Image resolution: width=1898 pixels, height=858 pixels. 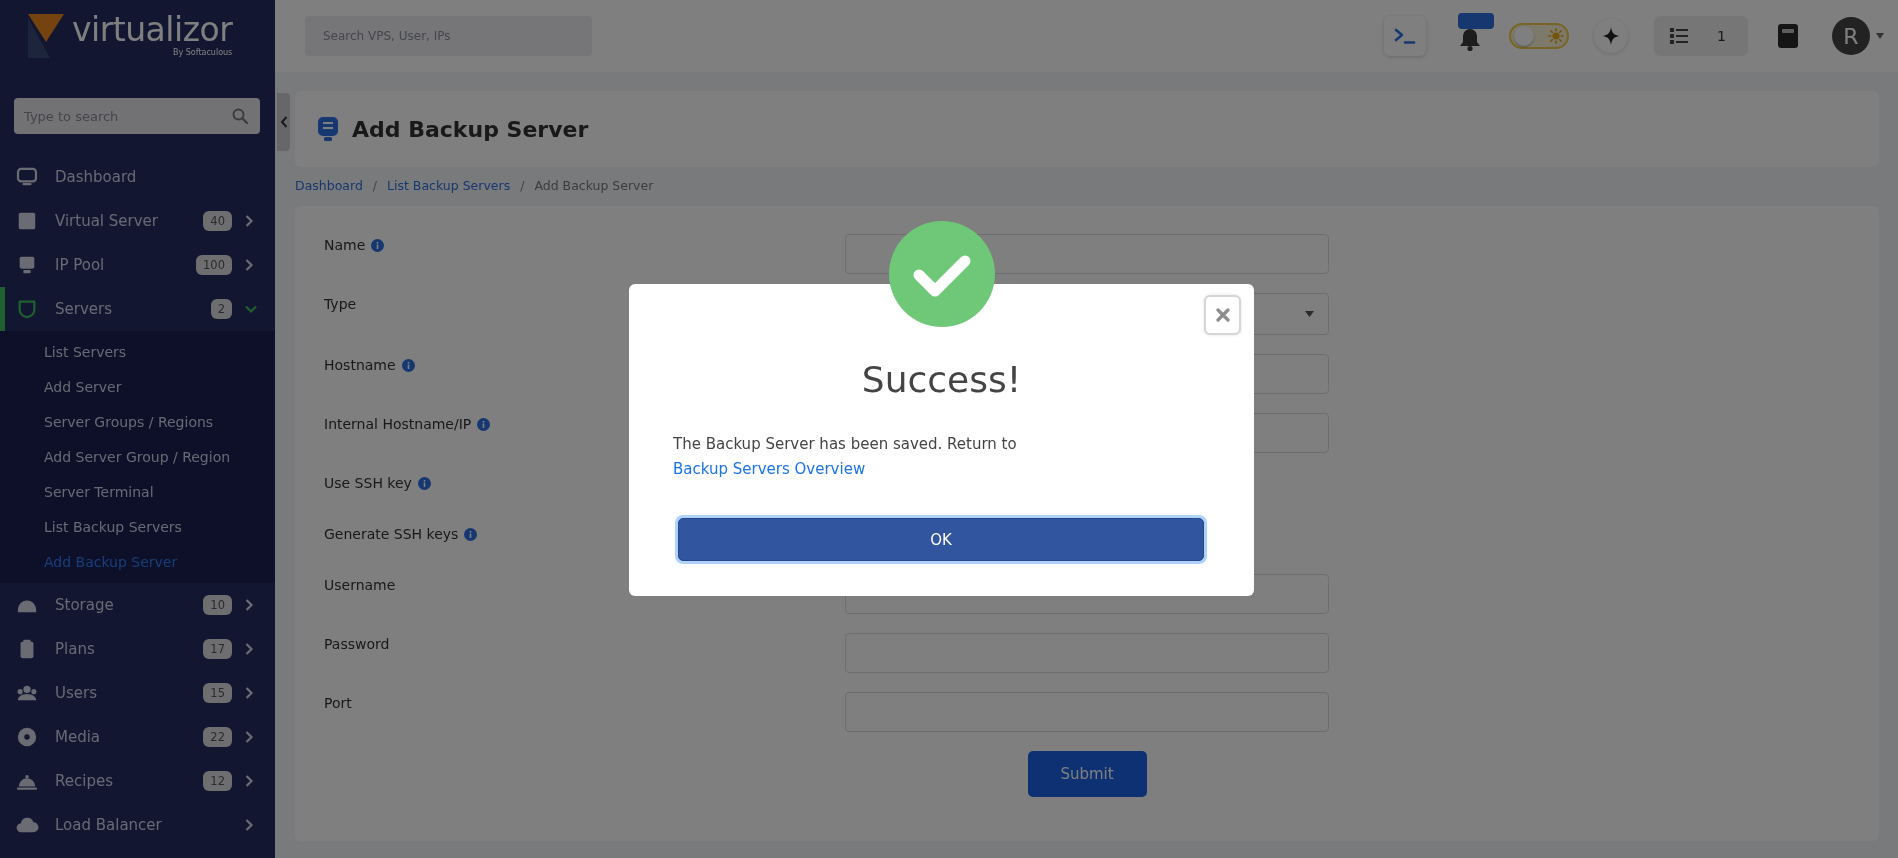 What do you see at coordinates (109, 221) in the screenshot?
I see `menu-item: Virtual Server` at bounding box center [109, 221].